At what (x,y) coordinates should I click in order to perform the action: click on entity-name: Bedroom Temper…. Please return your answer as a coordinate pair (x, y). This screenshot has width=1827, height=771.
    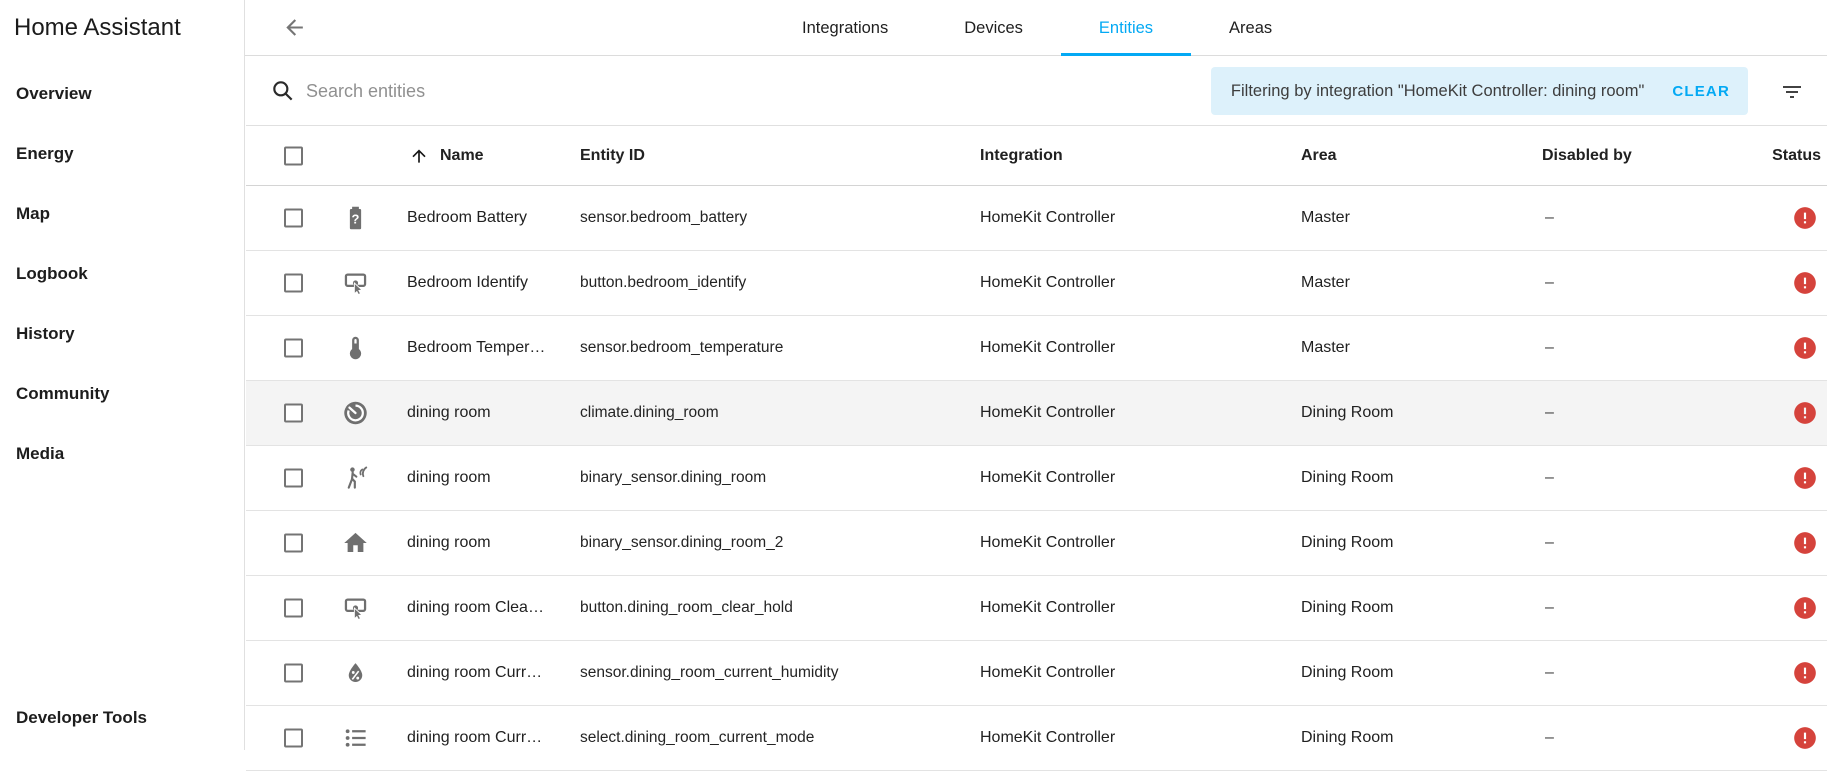
    Looking at the image, I should click on (476, 347).